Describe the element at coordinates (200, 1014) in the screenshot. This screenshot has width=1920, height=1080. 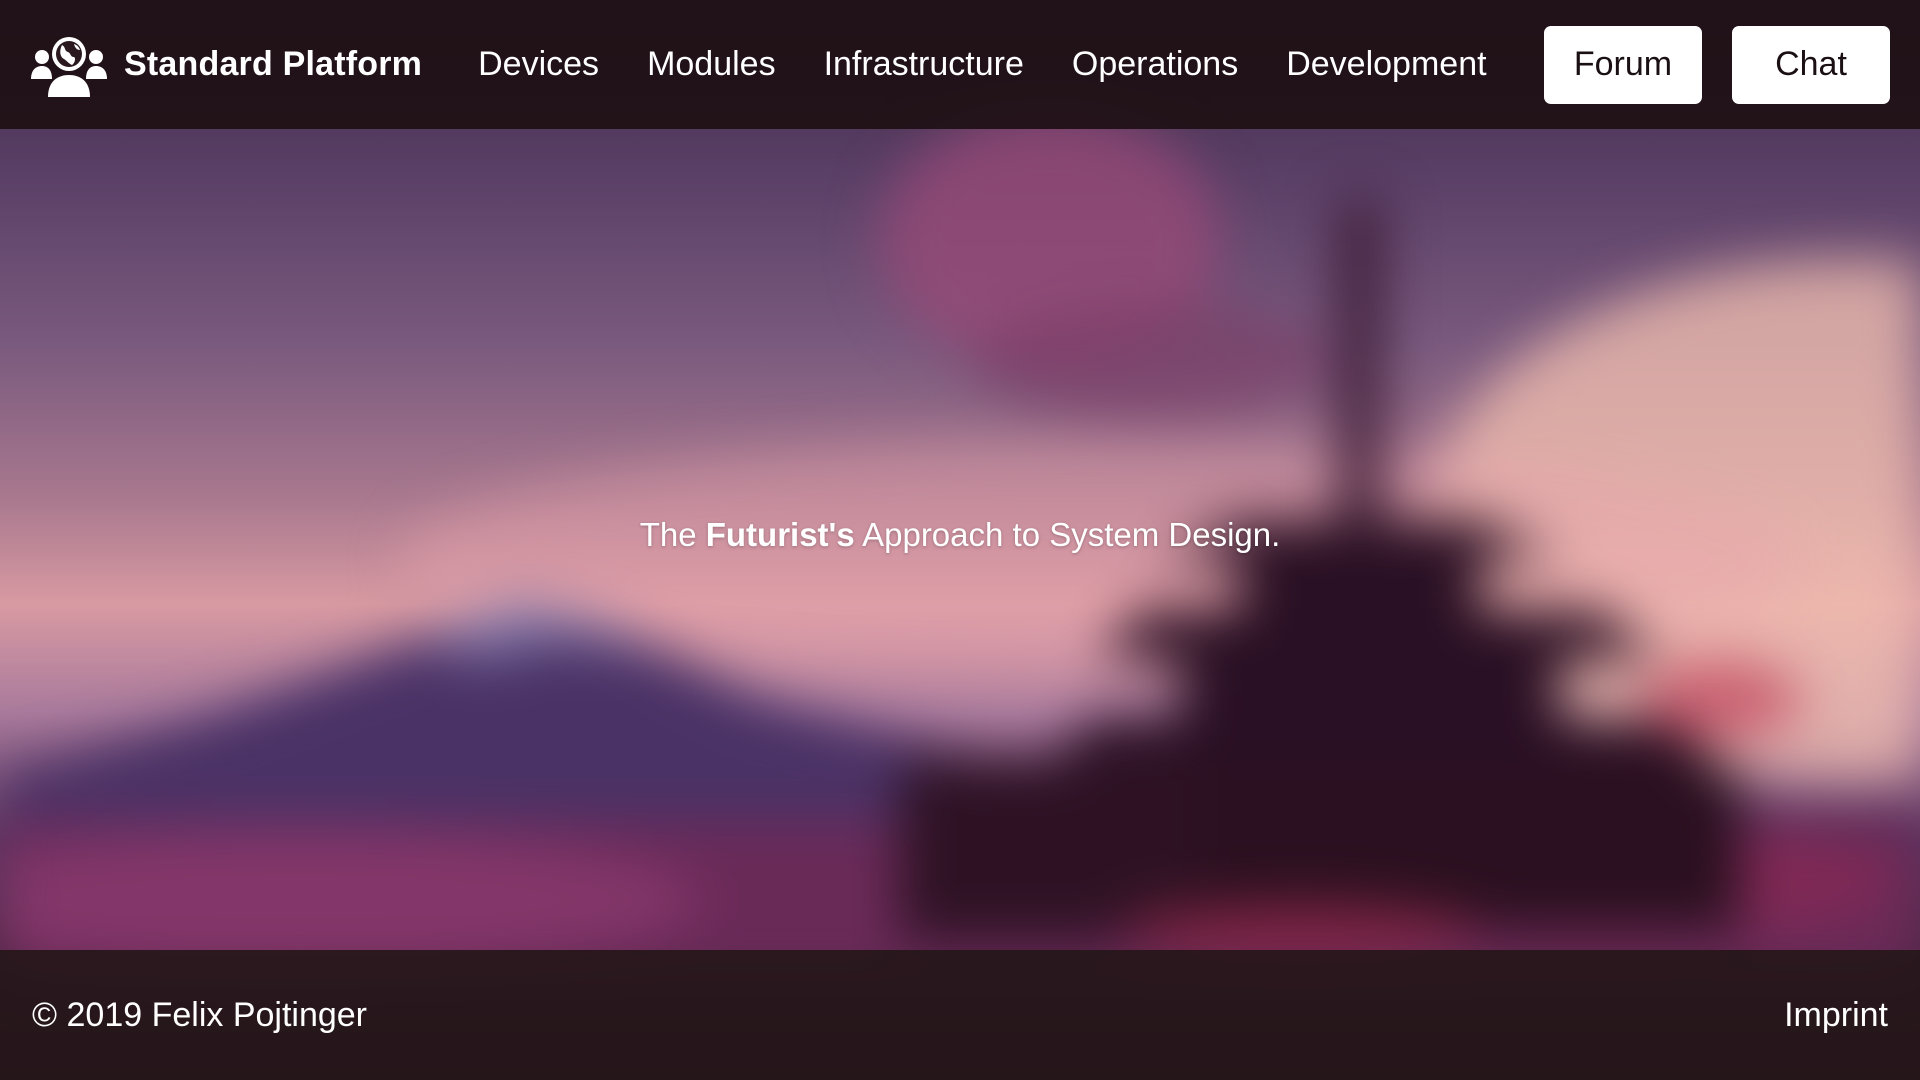
I see `copyright-text: © 2019 Felix Pojtinger` at that location.